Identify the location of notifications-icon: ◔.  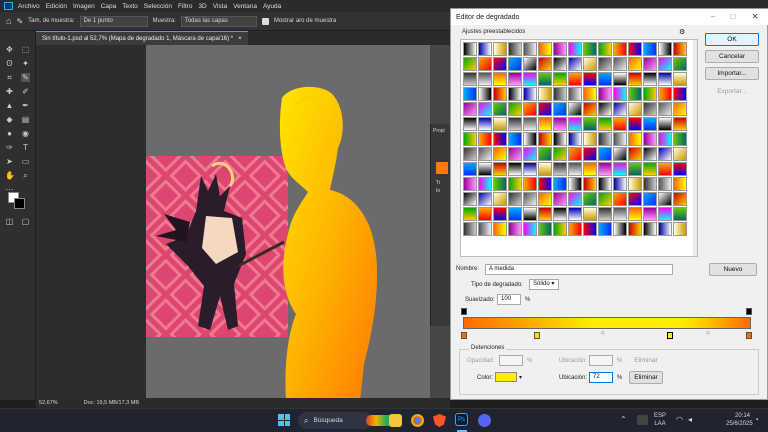
(756, 419).